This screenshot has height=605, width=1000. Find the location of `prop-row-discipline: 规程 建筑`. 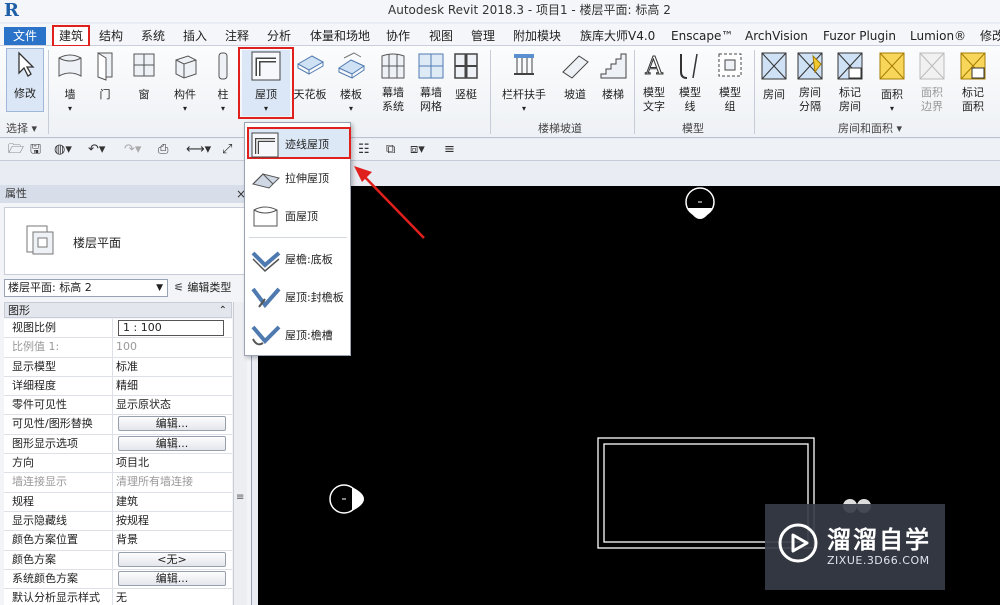

prop-row-discipline: 规程 建筑 is located at coordinates (118, 502).